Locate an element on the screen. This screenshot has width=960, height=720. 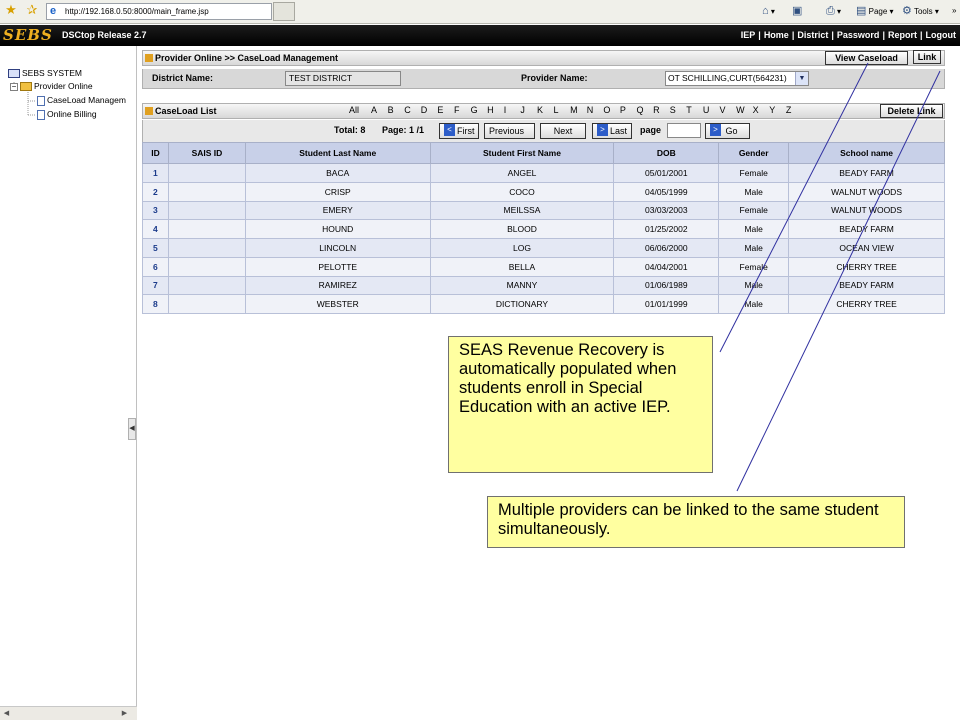
district-field: TEST DISTRICT is located at coordinates (343, 78).